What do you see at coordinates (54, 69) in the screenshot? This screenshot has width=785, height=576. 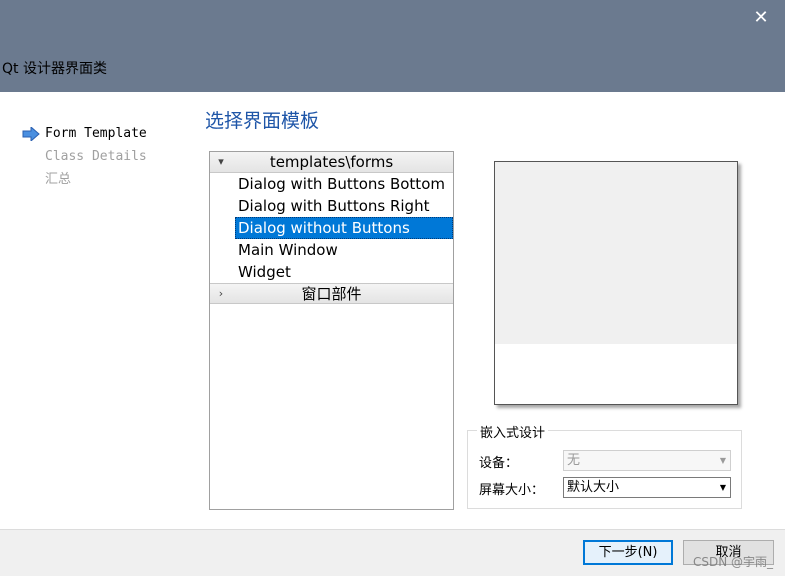 I see `window-title: Qt 设计器界面类` at bounding box center [54, 69].